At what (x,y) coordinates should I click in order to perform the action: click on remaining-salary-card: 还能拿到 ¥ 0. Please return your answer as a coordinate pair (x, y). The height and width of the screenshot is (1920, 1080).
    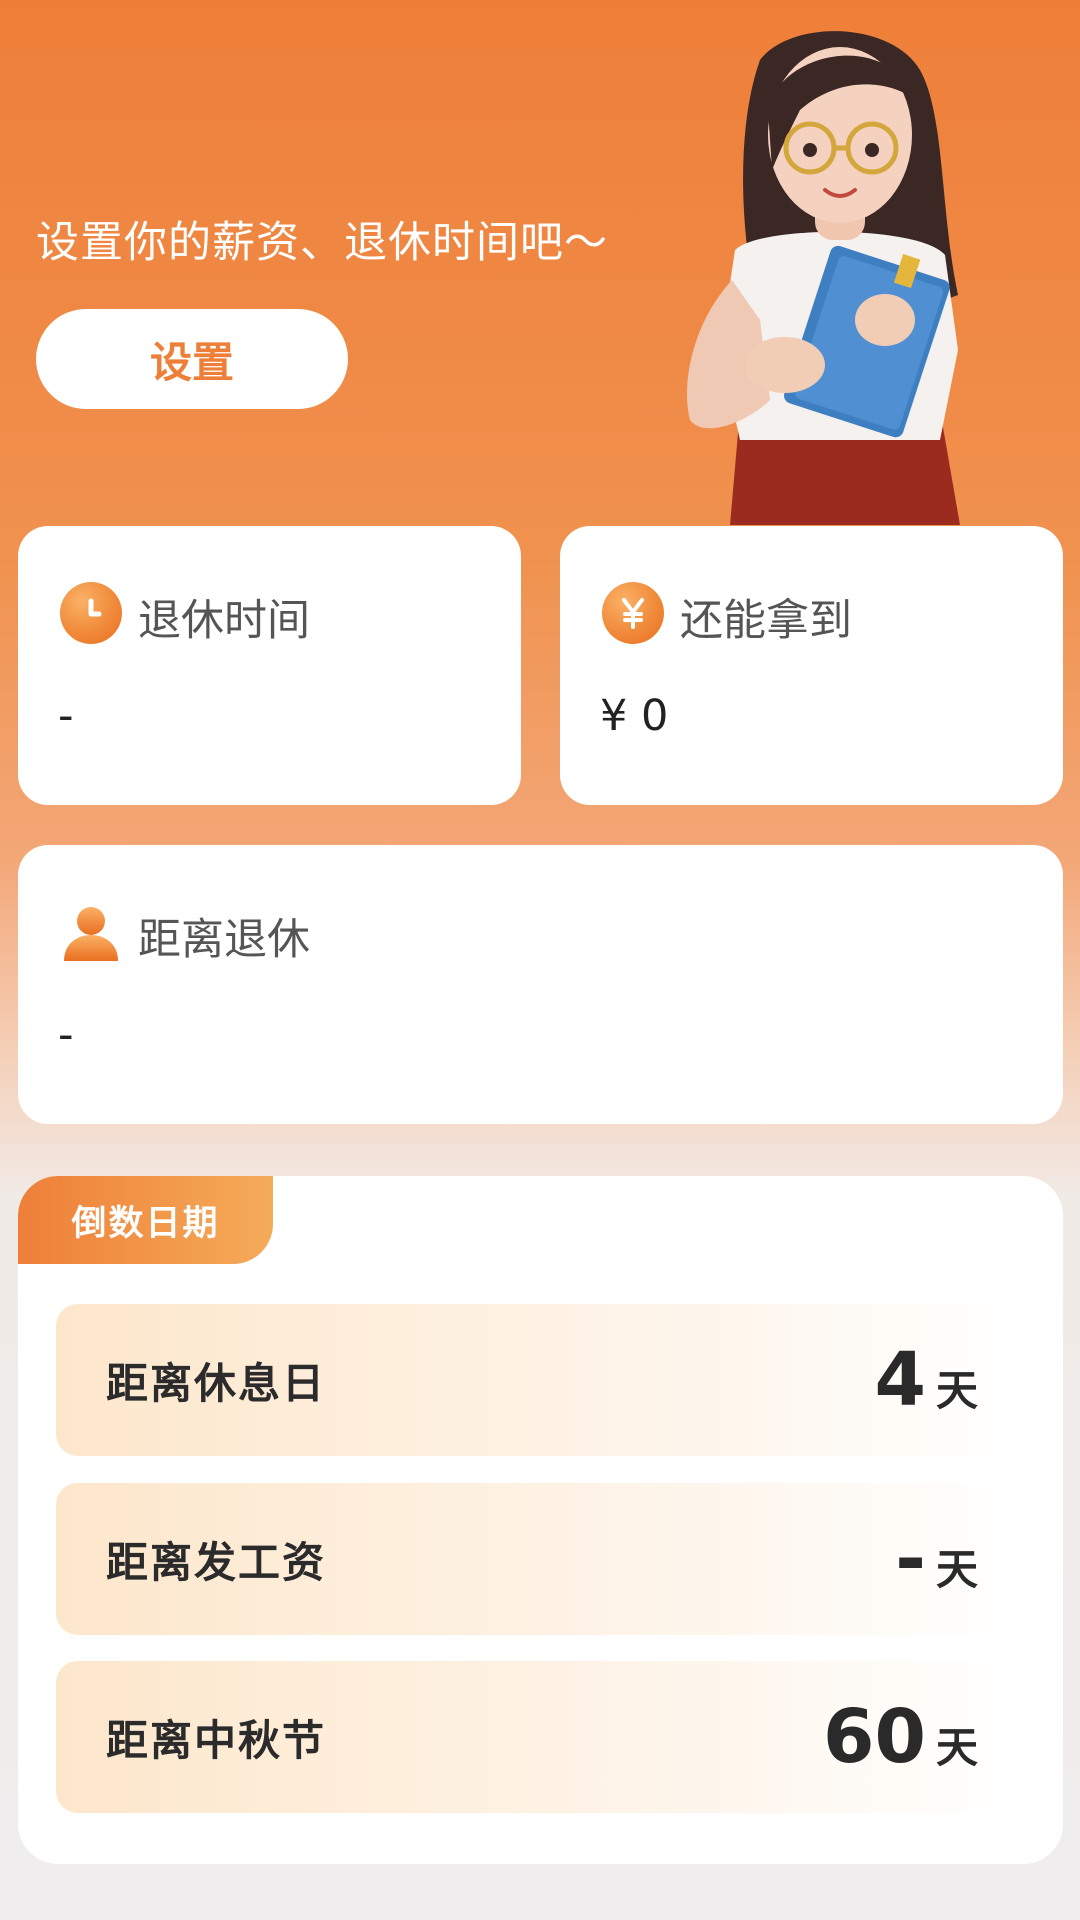
    Looking at the image, I should click on (811, 665).